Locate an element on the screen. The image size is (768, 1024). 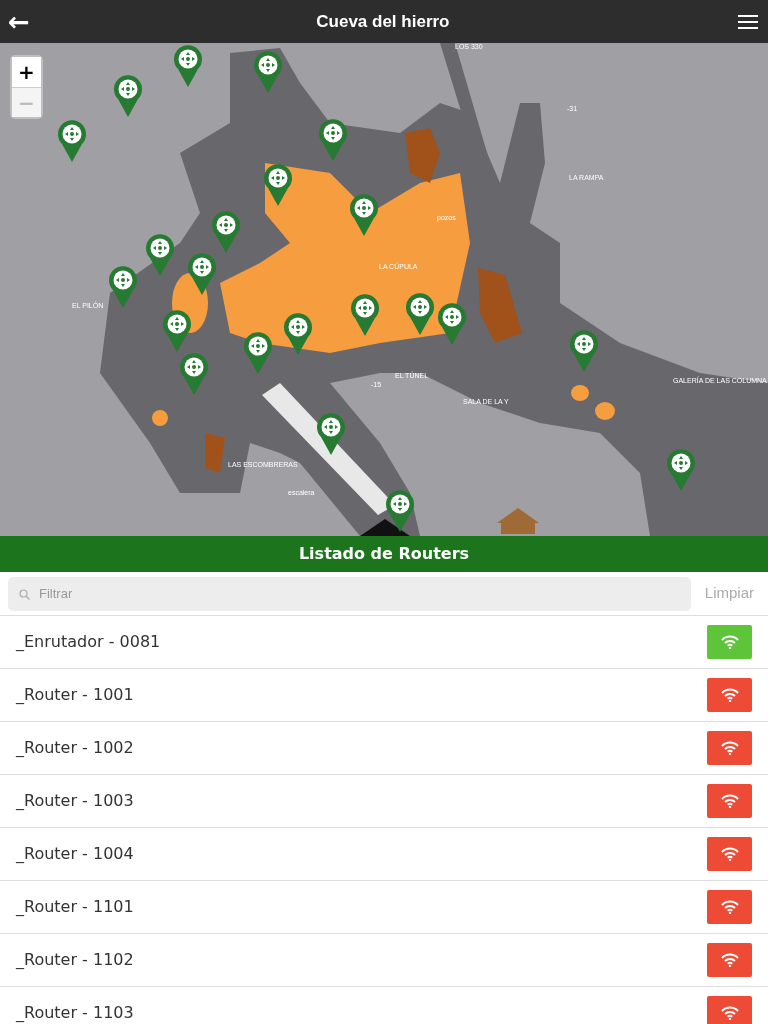
router-name: _Router - 1103 is located at coordinates (75, 1013).